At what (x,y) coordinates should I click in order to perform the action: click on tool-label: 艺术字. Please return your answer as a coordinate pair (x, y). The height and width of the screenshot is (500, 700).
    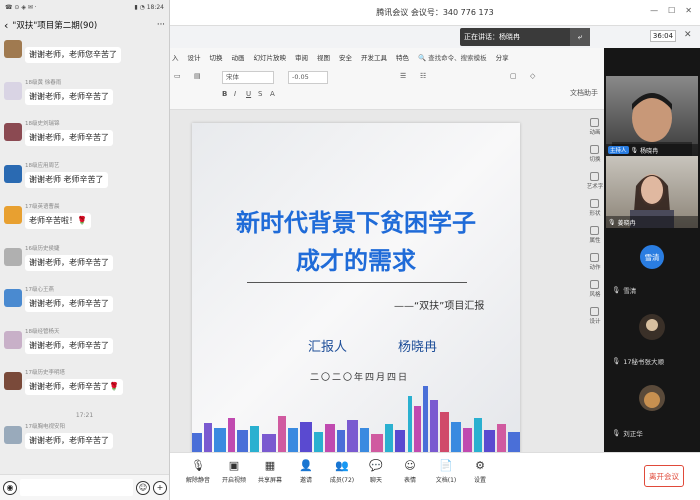
    Looking at the image, I should click on (595, 187).